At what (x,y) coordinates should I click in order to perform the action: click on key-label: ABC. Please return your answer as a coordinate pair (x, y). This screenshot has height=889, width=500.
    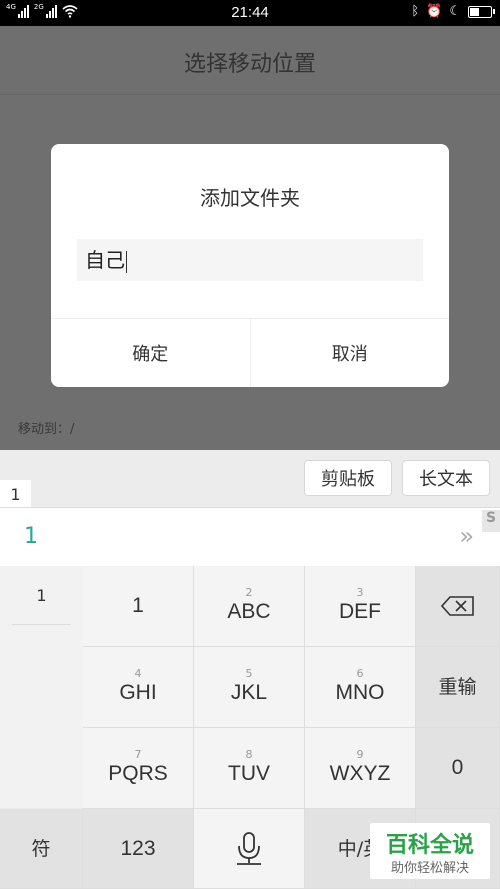
    Looking at the image, I should click on (249, 611).